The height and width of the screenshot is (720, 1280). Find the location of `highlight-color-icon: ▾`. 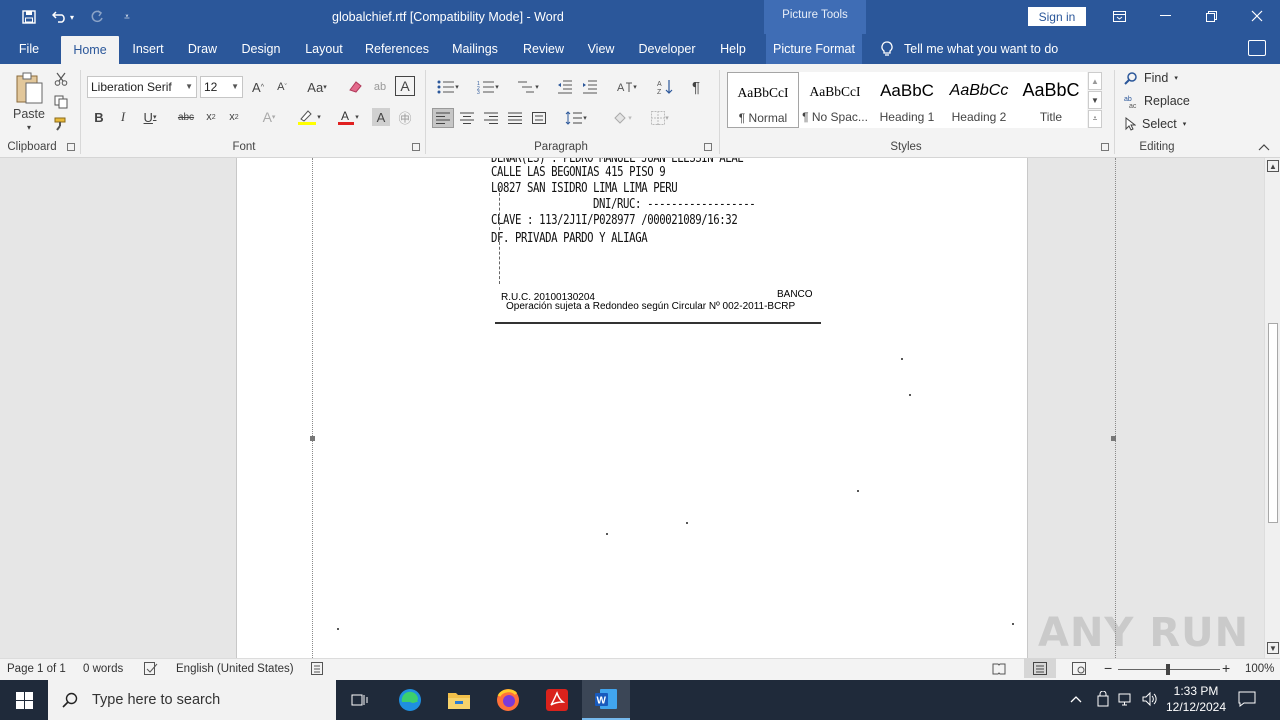

highlight-color-icon: ▾ is located at coordinates (309, 117).